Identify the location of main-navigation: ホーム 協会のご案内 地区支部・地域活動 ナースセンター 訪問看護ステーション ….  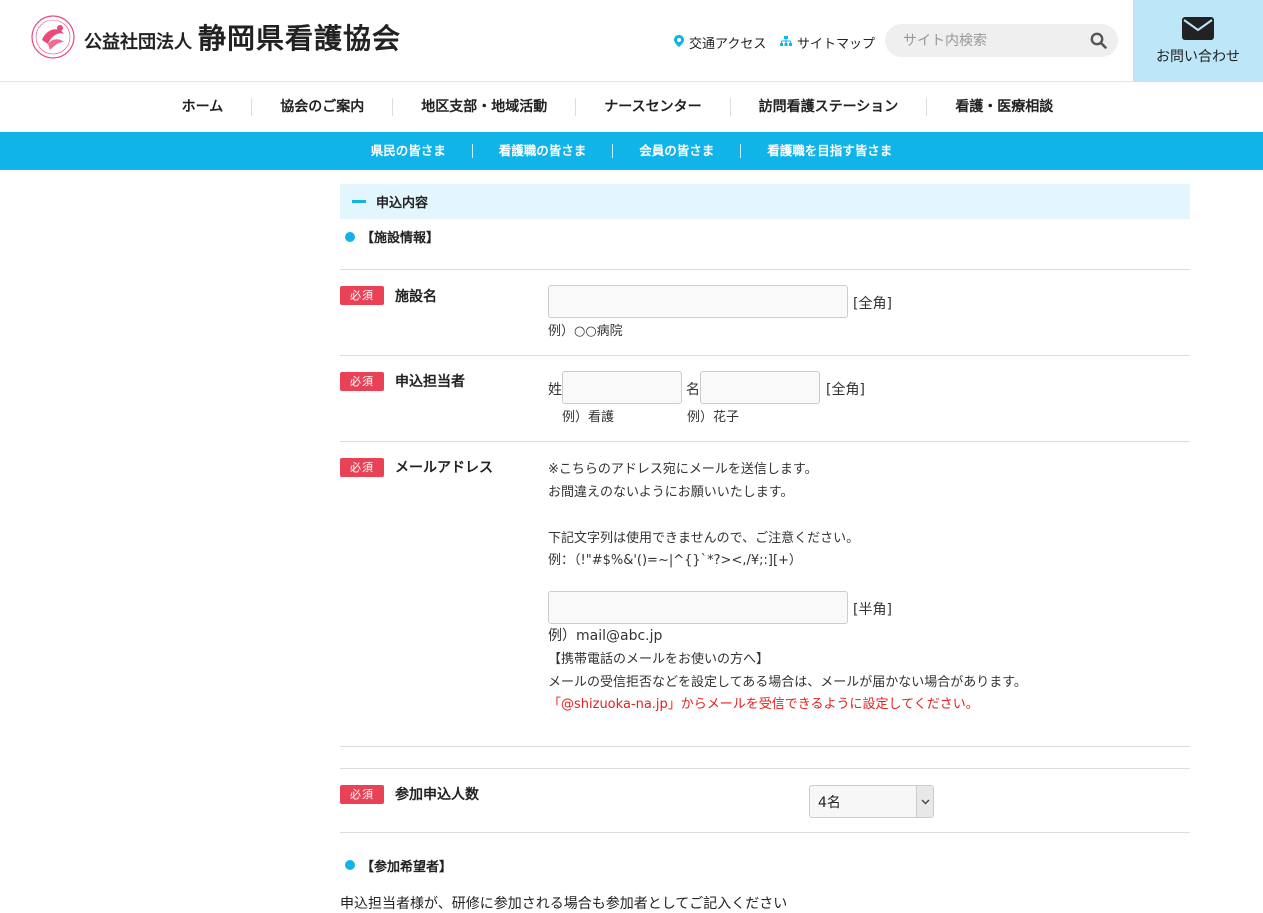
(631, 107).